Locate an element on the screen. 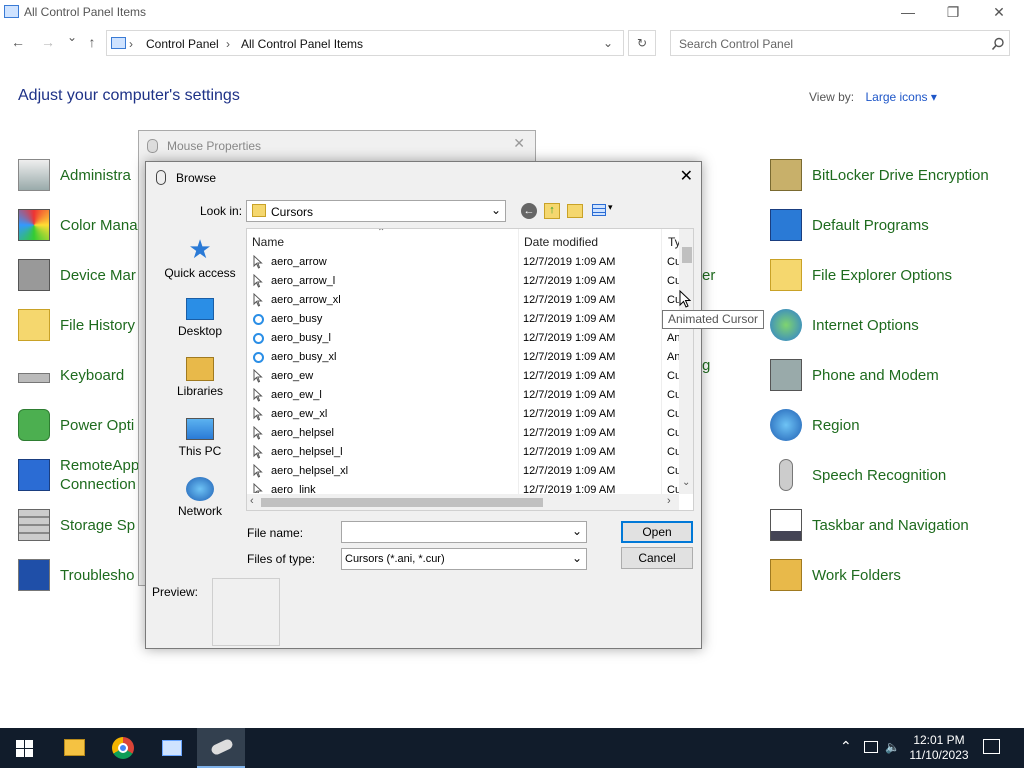  cp-item-region: Region is located at coordinates (815, 425).